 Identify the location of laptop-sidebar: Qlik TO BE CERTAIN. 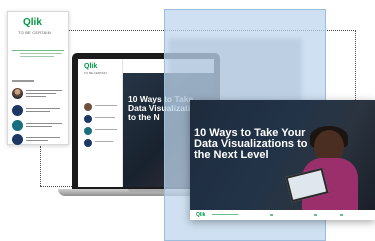
(100, 123).